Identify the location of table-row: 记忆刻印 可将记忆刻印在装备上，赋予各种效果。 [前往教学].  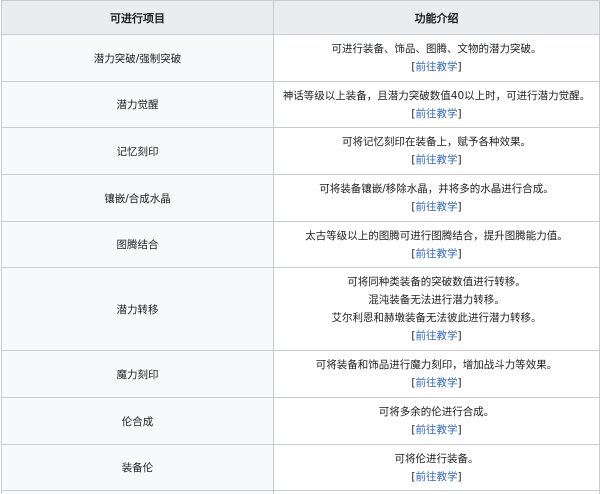
(300, 151).